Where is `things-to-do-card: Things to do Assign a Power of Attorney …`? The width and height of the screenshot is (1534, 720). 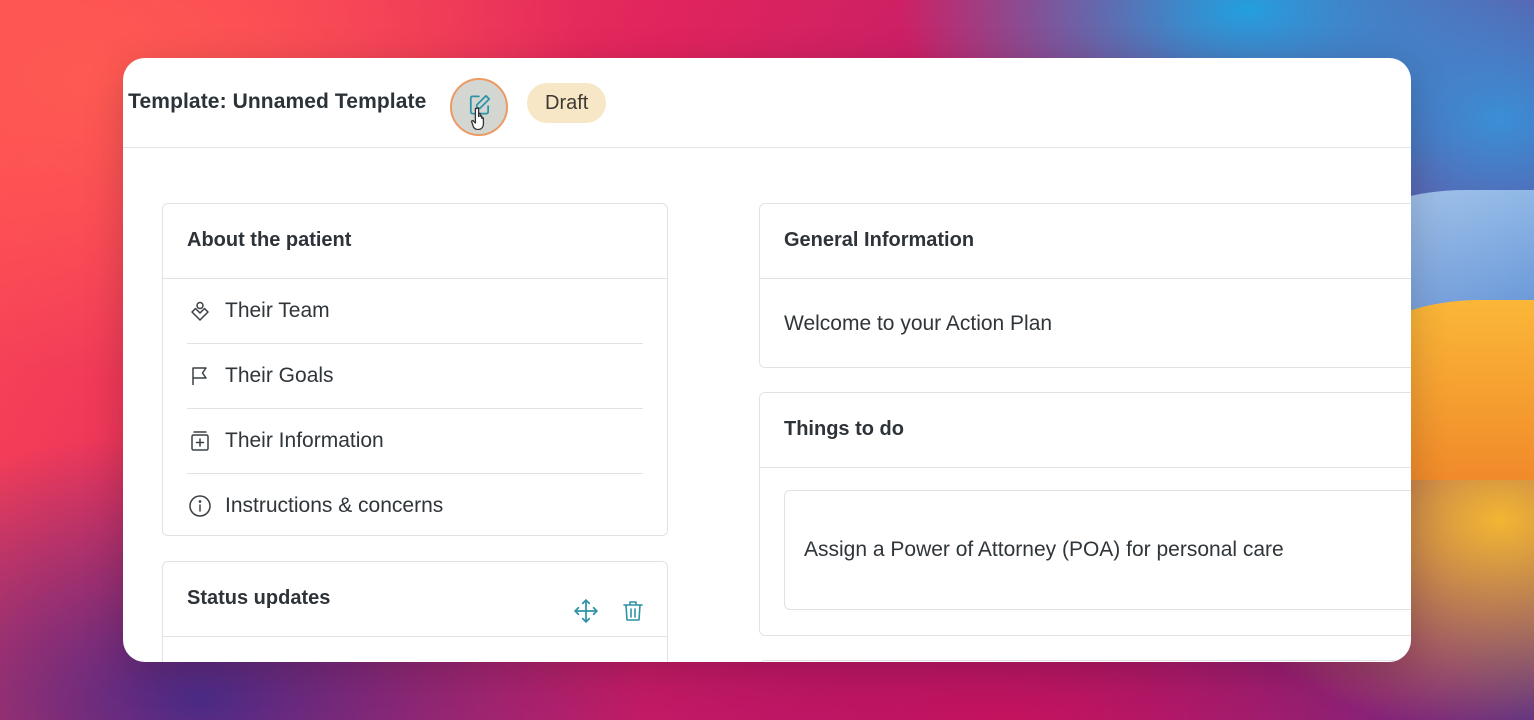 things-to-do-card: Things to do Assign a Power of Attorney … is located at coordinates (1085, 514).